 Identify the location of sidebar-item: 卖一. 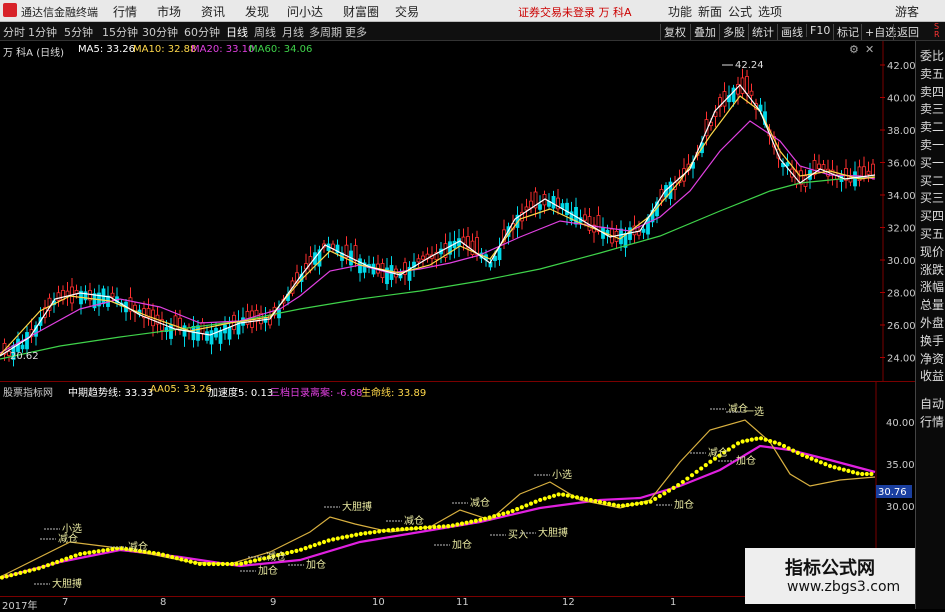
(932, 145).